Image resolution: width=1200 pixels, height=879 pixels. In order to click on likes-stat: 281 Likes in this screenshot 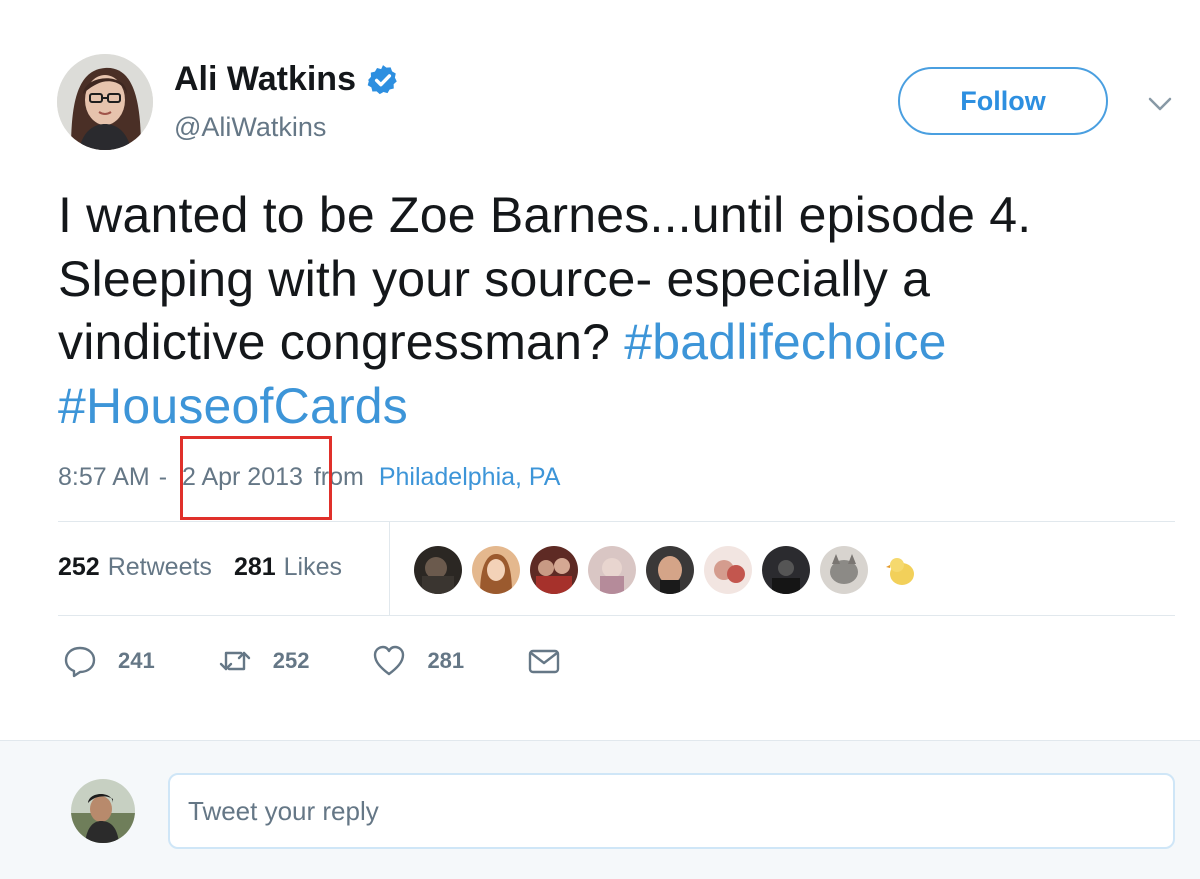, I will do `click(288, 567)`.